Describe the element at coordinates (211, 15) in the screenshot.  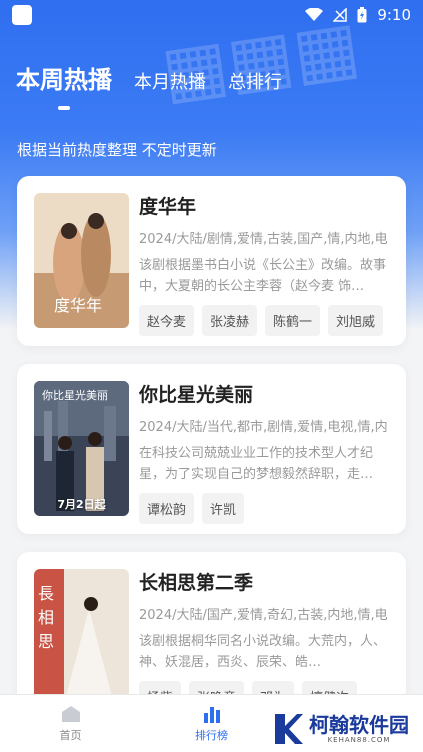
I see `status-bar: 9:10` at that location.